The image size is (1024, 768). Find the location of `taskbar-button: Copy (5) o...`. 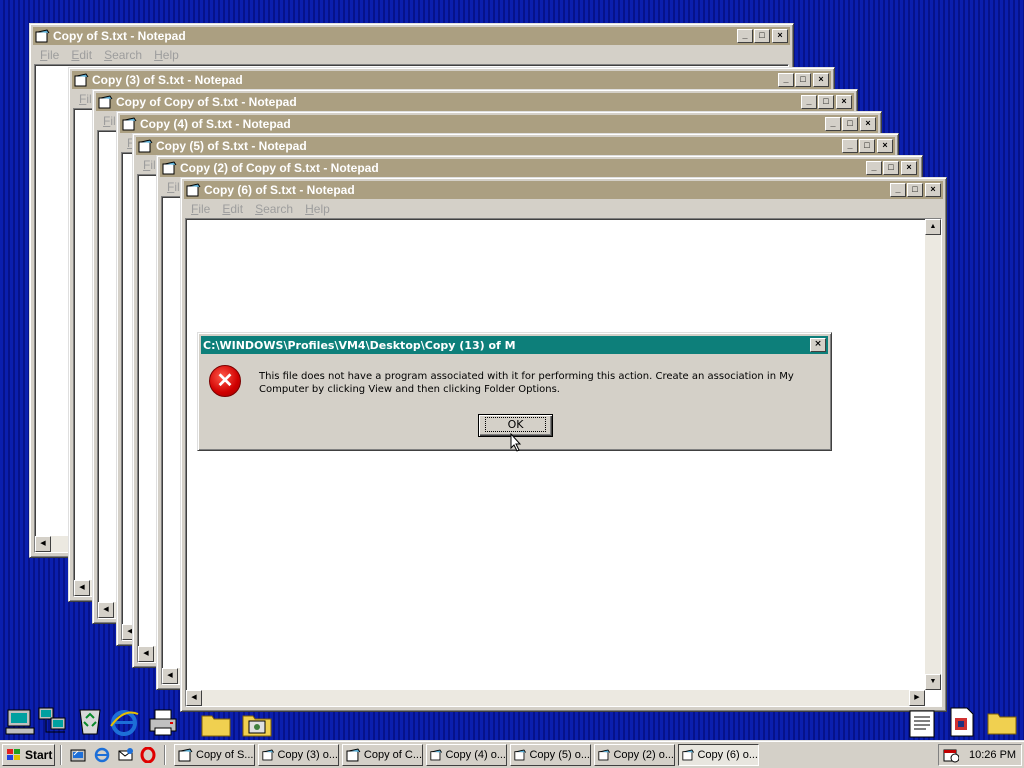

taskbar-button: Copy (5) o... is located at coordinates (550, 755).